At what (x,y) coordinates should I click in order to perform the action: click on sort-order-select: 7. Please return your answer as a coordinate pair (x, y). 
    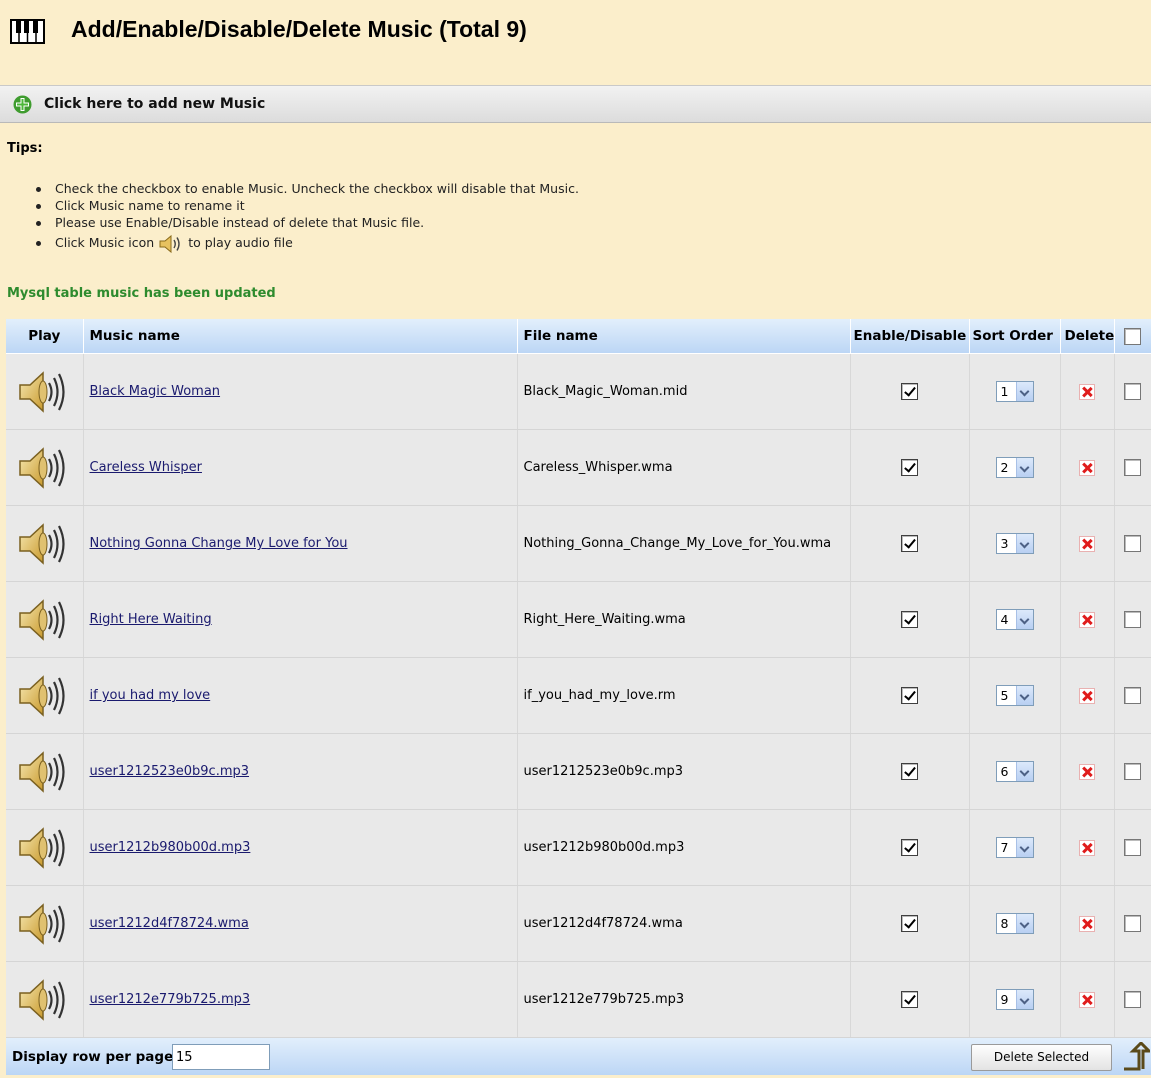
    Looking at the image, I should click on (1014, 847).